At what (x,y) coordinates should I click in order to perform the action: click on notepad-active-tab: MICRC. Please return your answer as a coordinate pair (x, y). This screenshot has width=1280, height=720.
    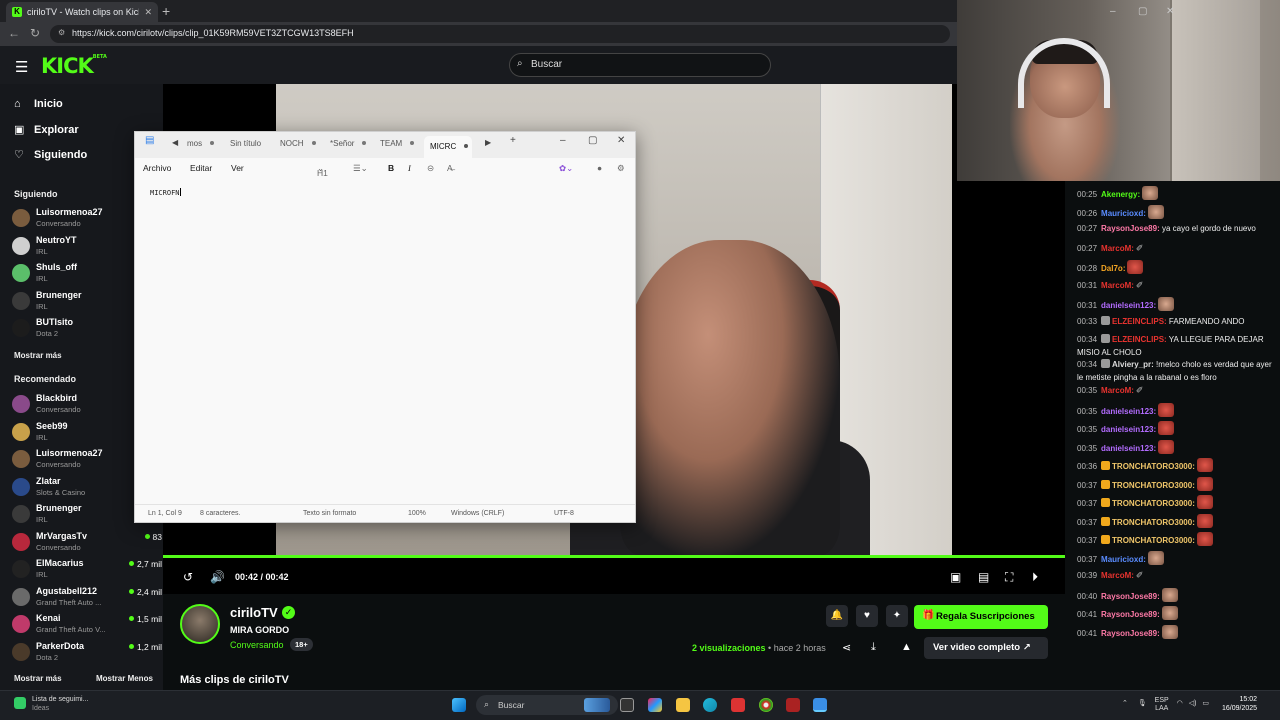
    Looking at the image, I should click on (448, 147).